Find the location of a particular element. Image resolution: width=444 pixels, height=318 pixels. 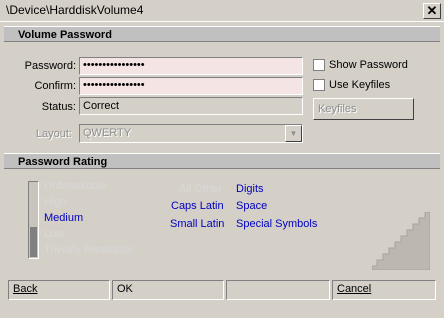

button-spacer is located at coordinates (278, 290).